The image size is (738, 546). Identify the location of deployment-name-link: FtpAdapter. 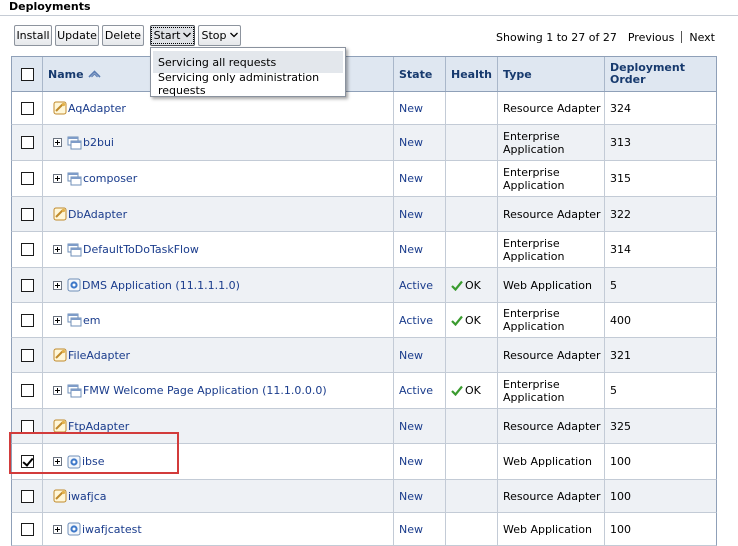
(98, 426).